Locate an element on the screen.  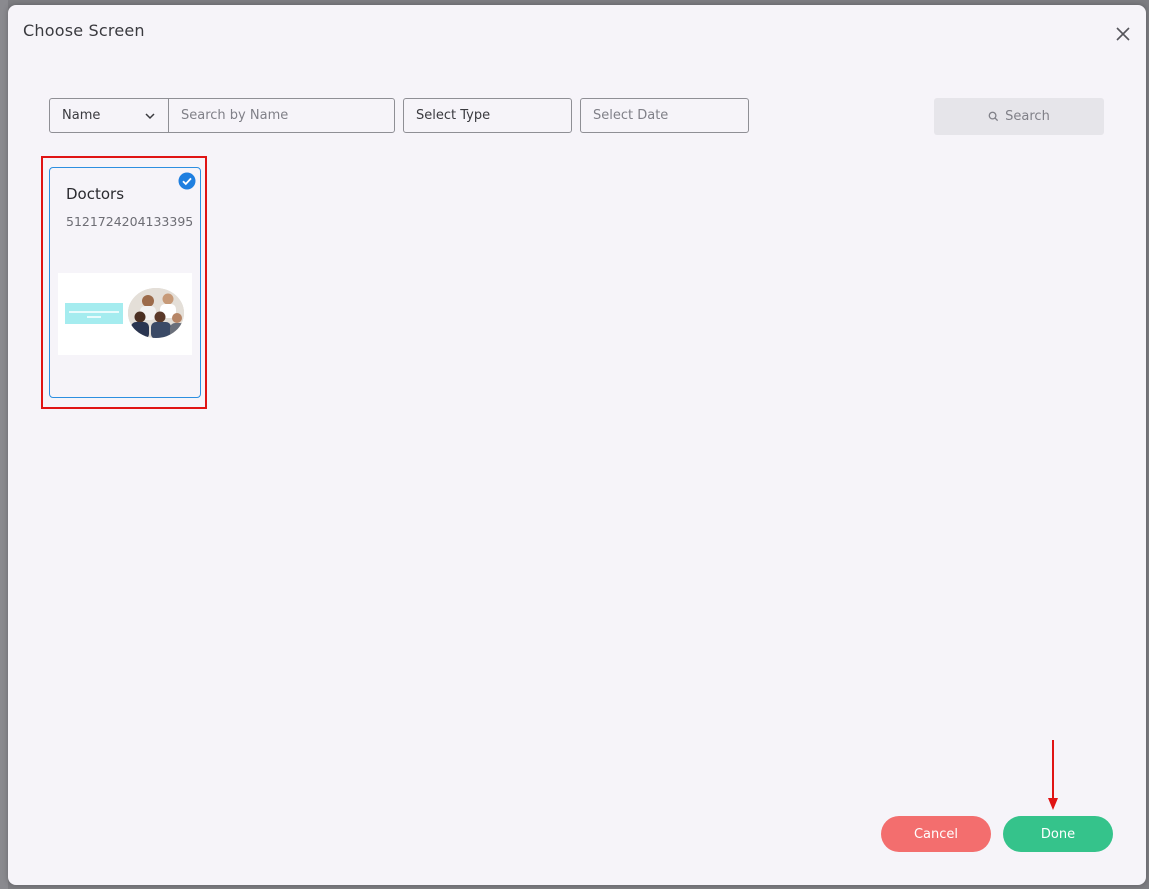
search-button: Search is located at coordinates (1019, 116).